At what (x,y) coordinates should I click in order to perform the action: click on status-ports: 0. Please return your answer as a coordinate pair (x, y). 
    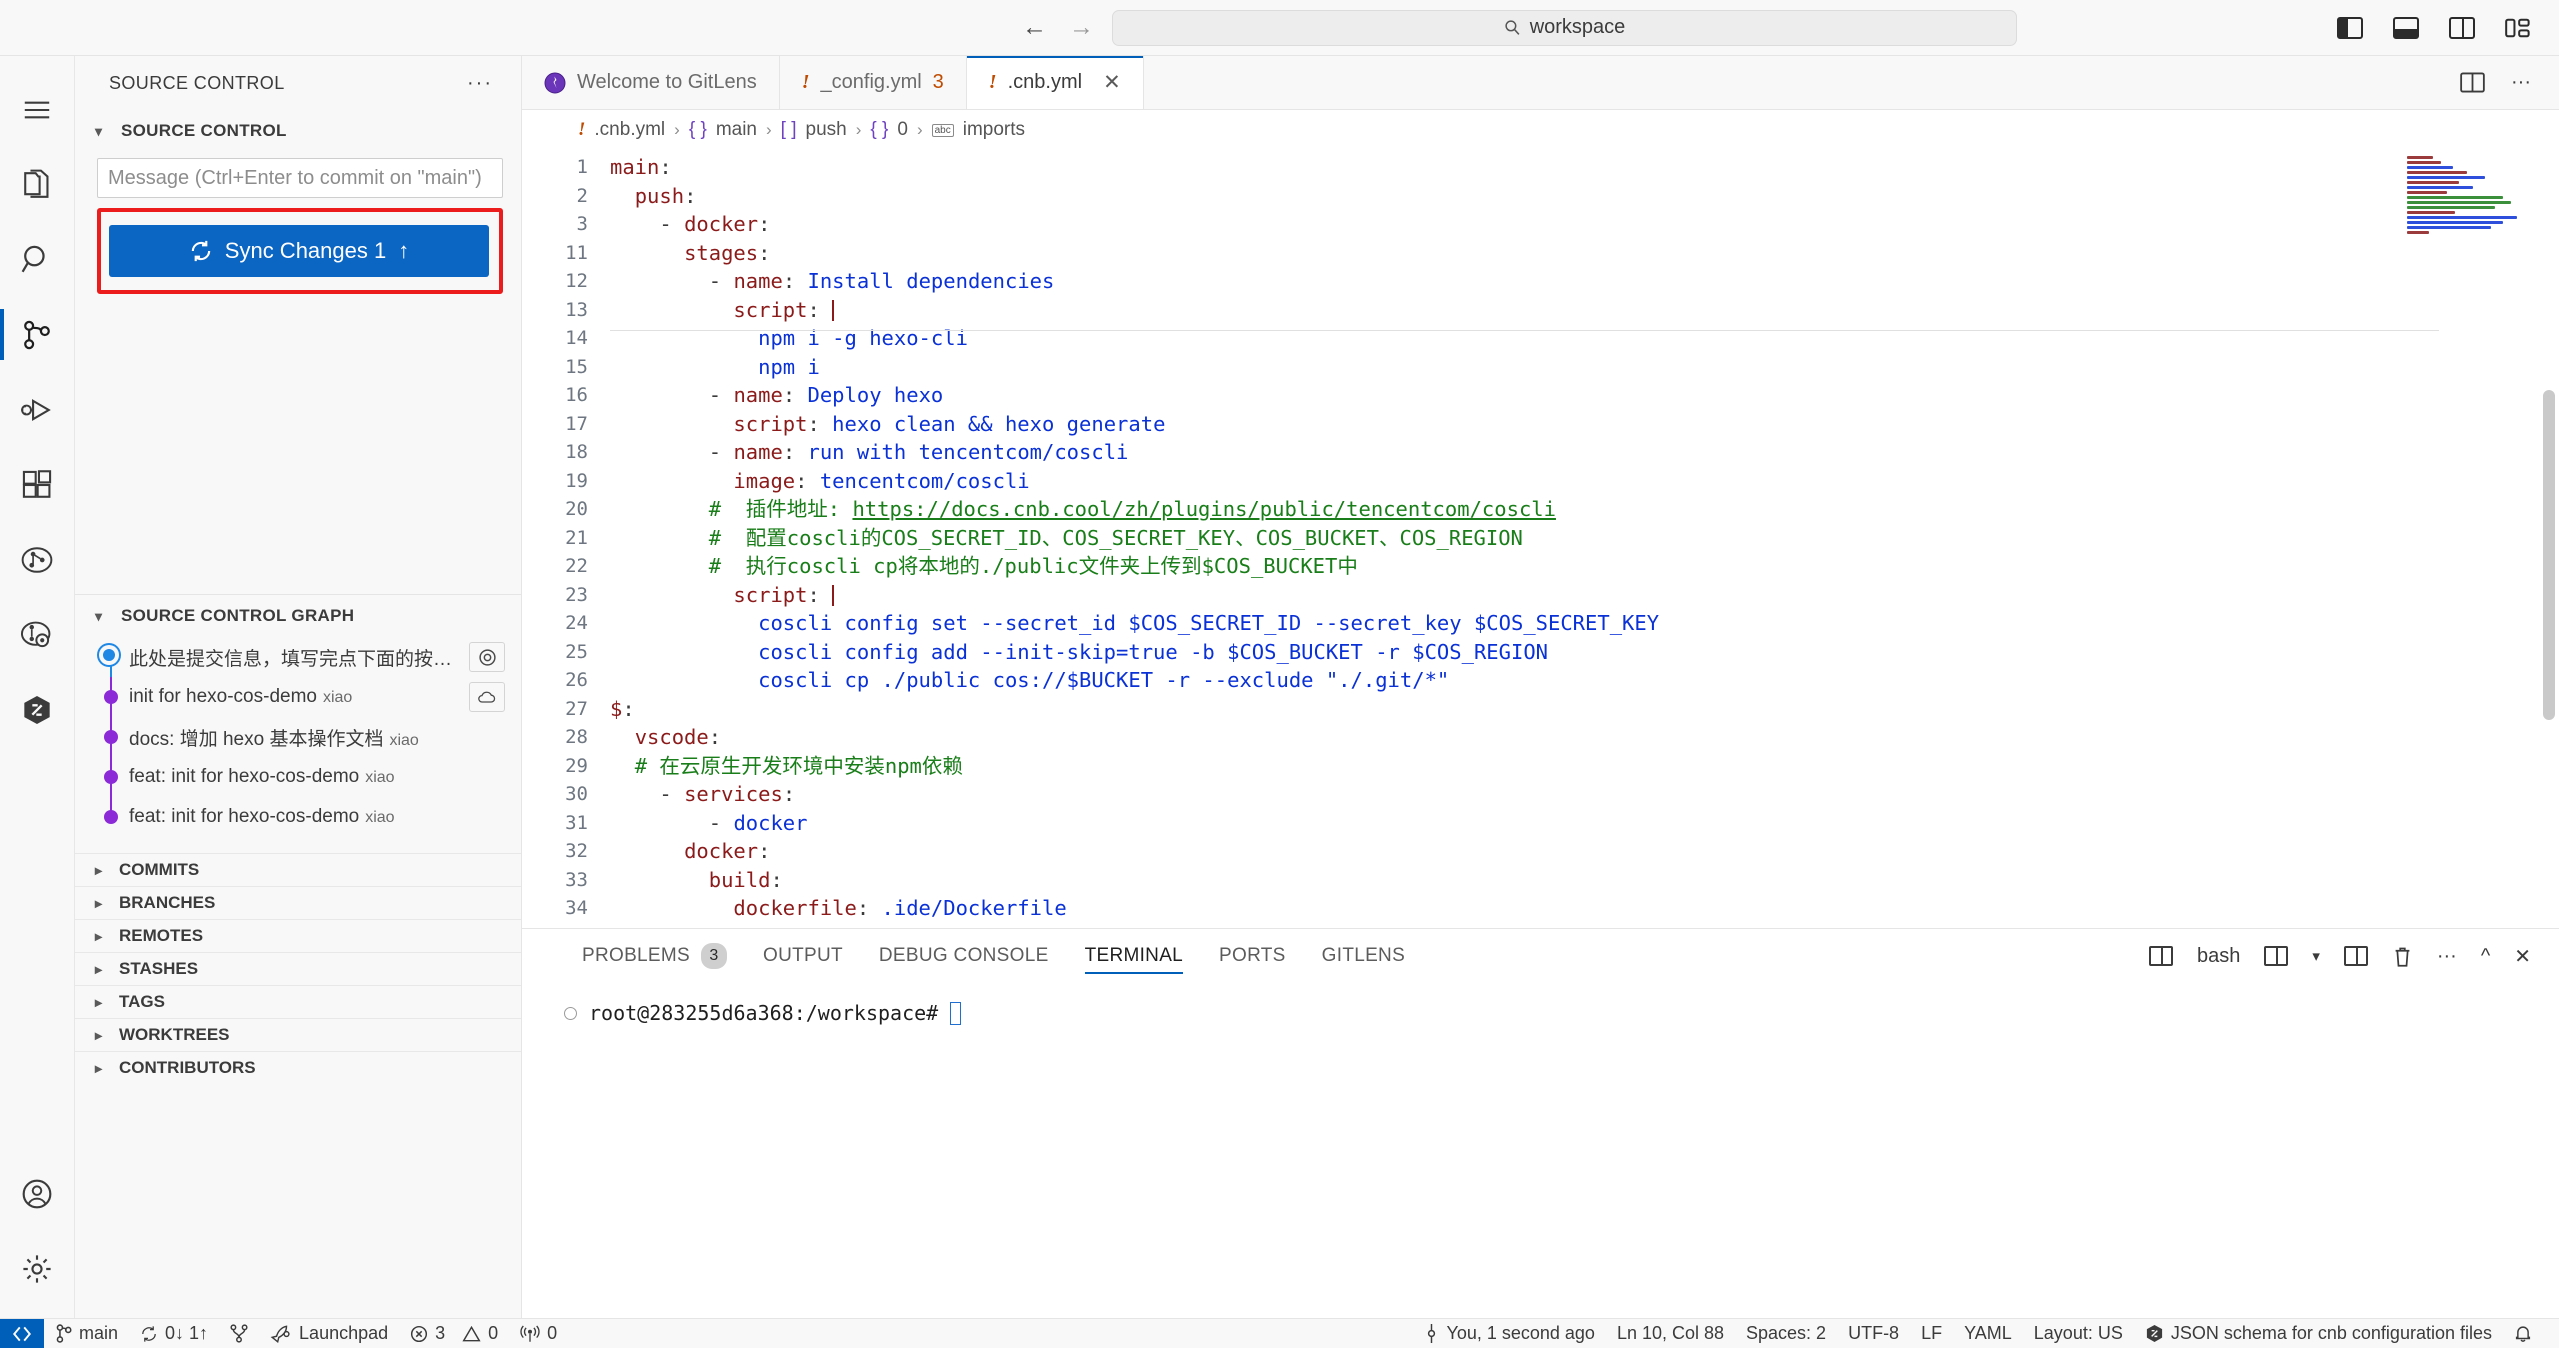
    Looking at the image, I should click on (538, 1333).